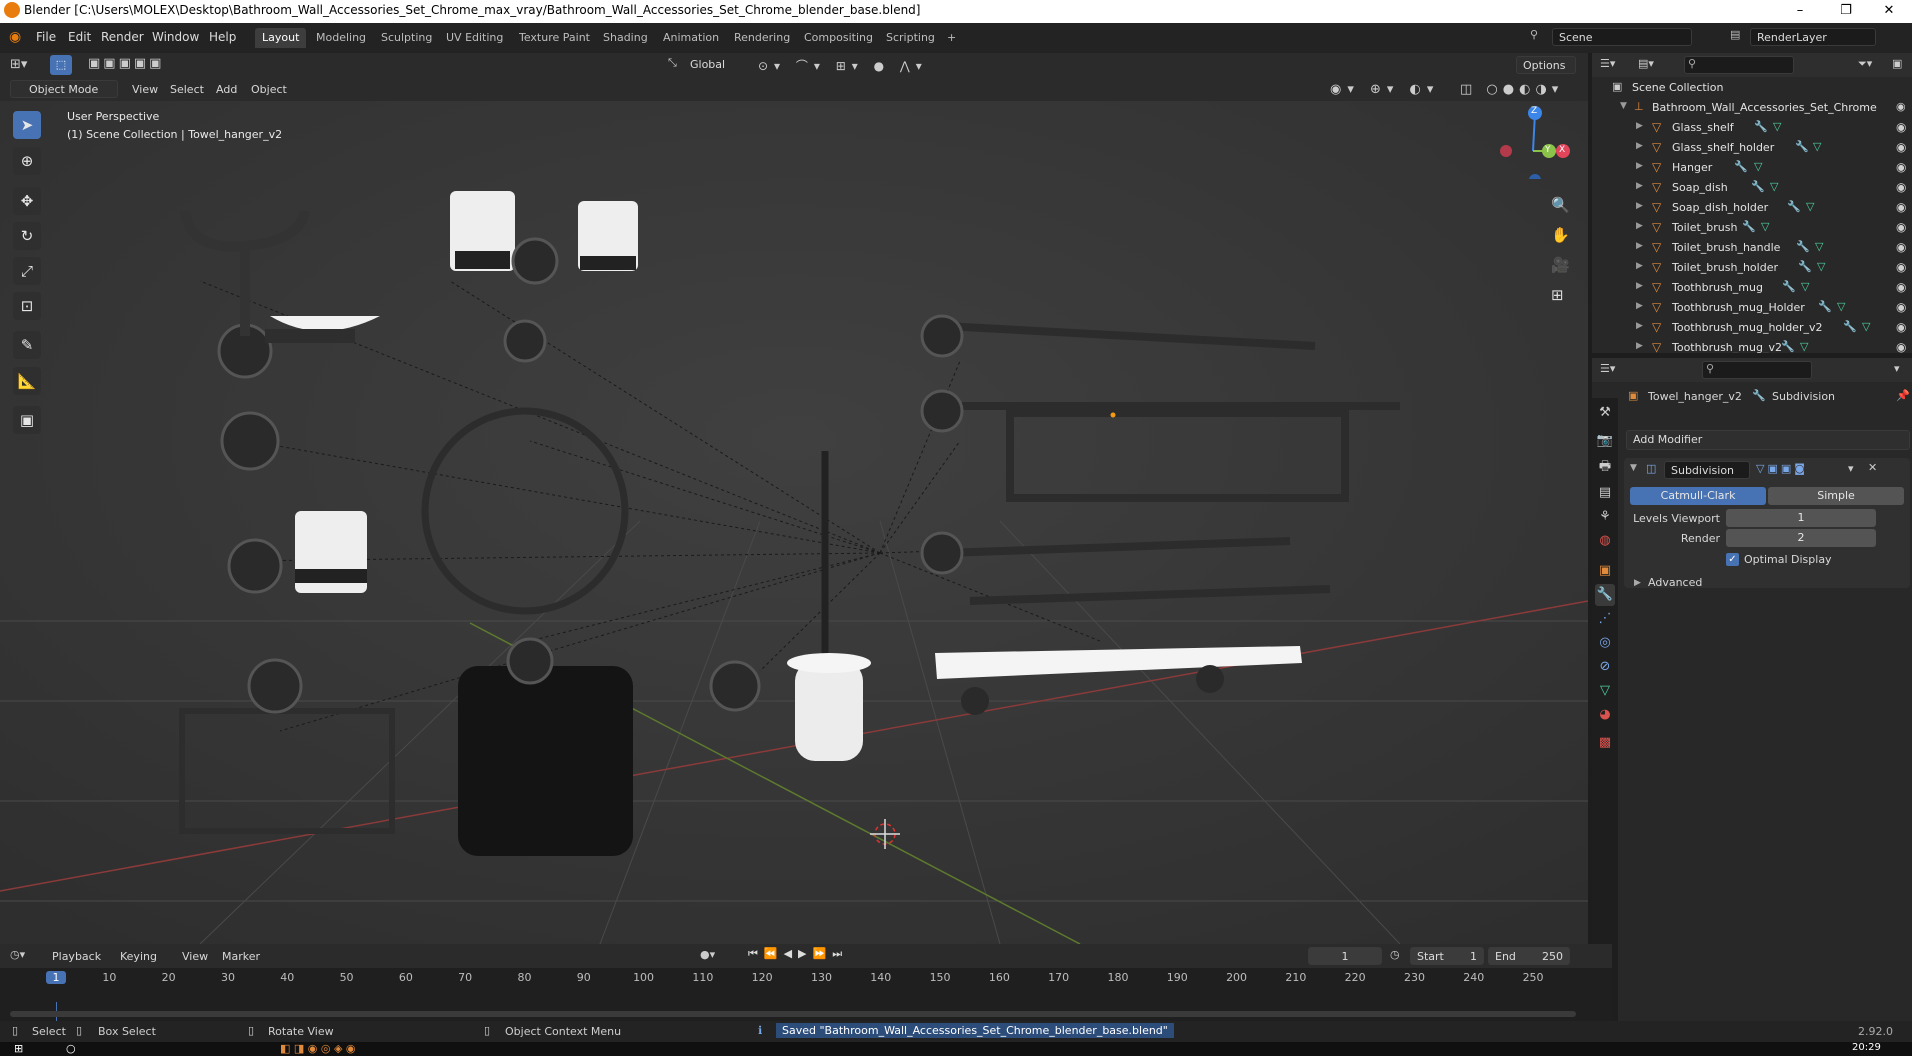 The height and width of the screenshot is (1056, 1912). What do you see at coordinates (1752, 248) in the screenshot?
I see `outliner-item-toilet-brush-handle: ▶ ▽ Toilet_brush_handle 🔧 ▽ ◉` at bounding box center [1752, 248].